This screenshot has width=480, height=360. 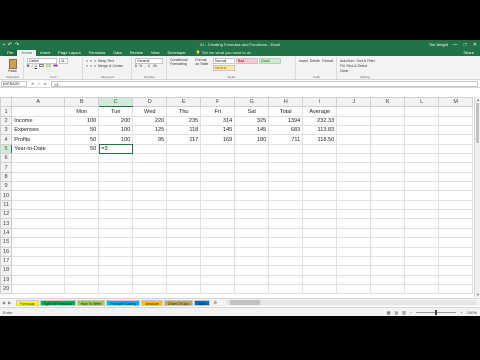 What do you see at coordinates (456, 223) in the screenshot?
I see `cell-m13` at bounding box center [456, 223].